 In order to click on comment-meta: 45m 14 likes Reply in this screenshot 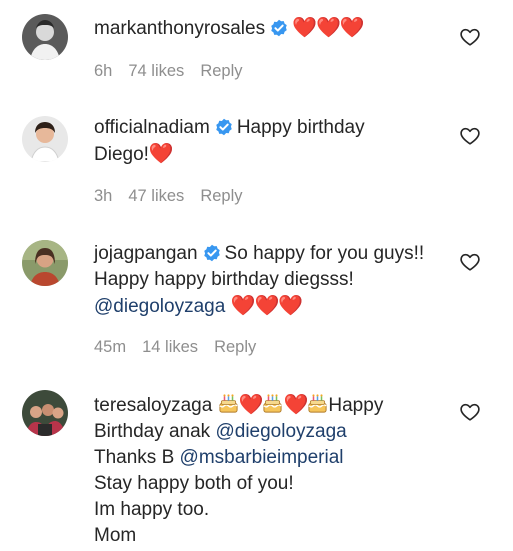, I will do `click(183, 347)`.